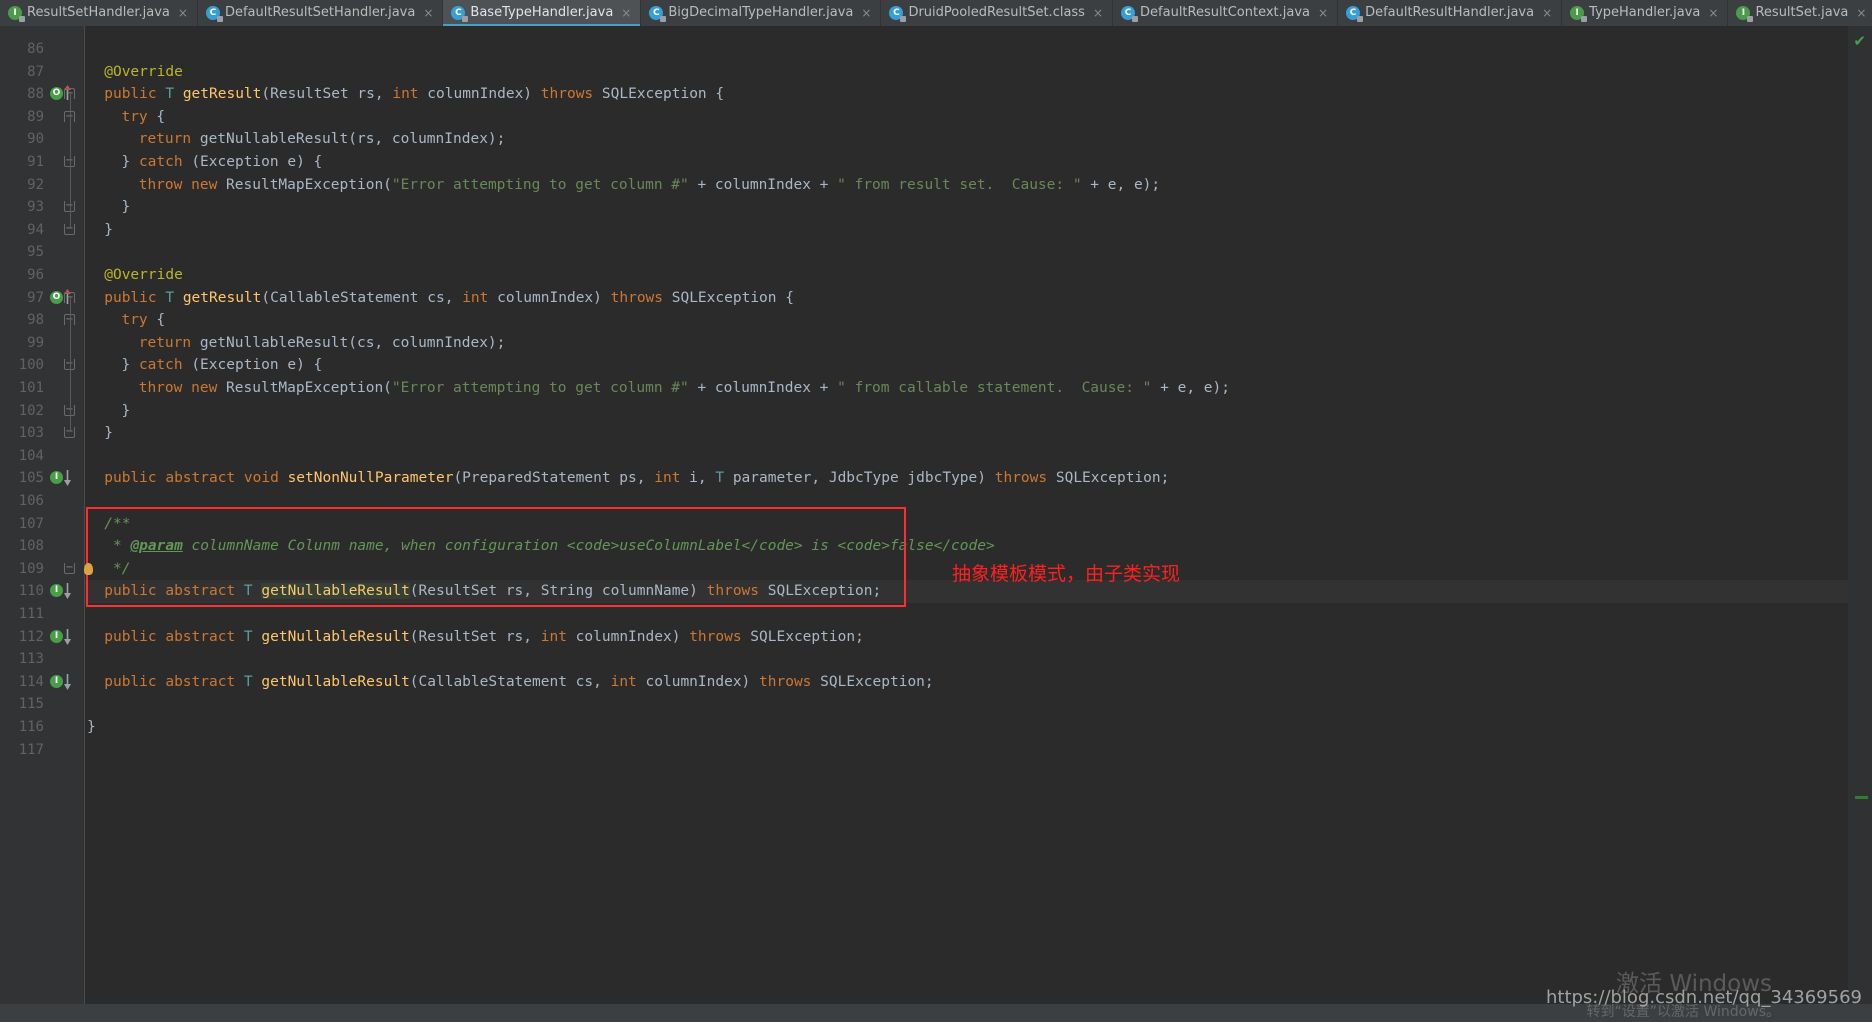 This screenshot has width=1872, height=1022. Describe the element at coordinates (99, 13) in the screenshot. I see `editor-tab-0: I ResultSetHandler.java ×` at that location.